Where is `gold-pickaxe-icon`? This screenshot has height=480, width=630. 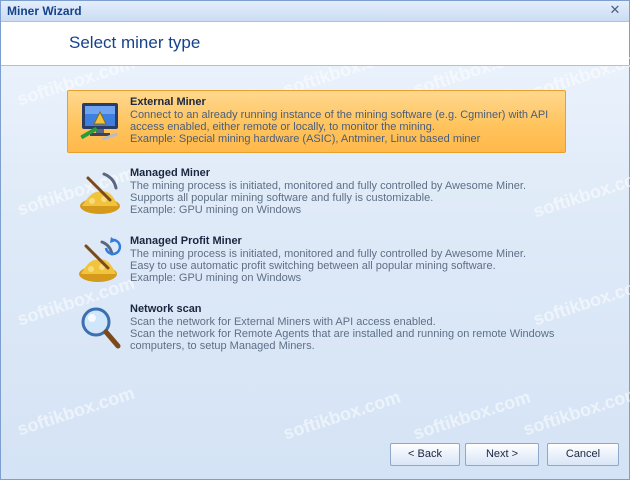 gold-pickaxe-icon is located at coordinates (100, 193).